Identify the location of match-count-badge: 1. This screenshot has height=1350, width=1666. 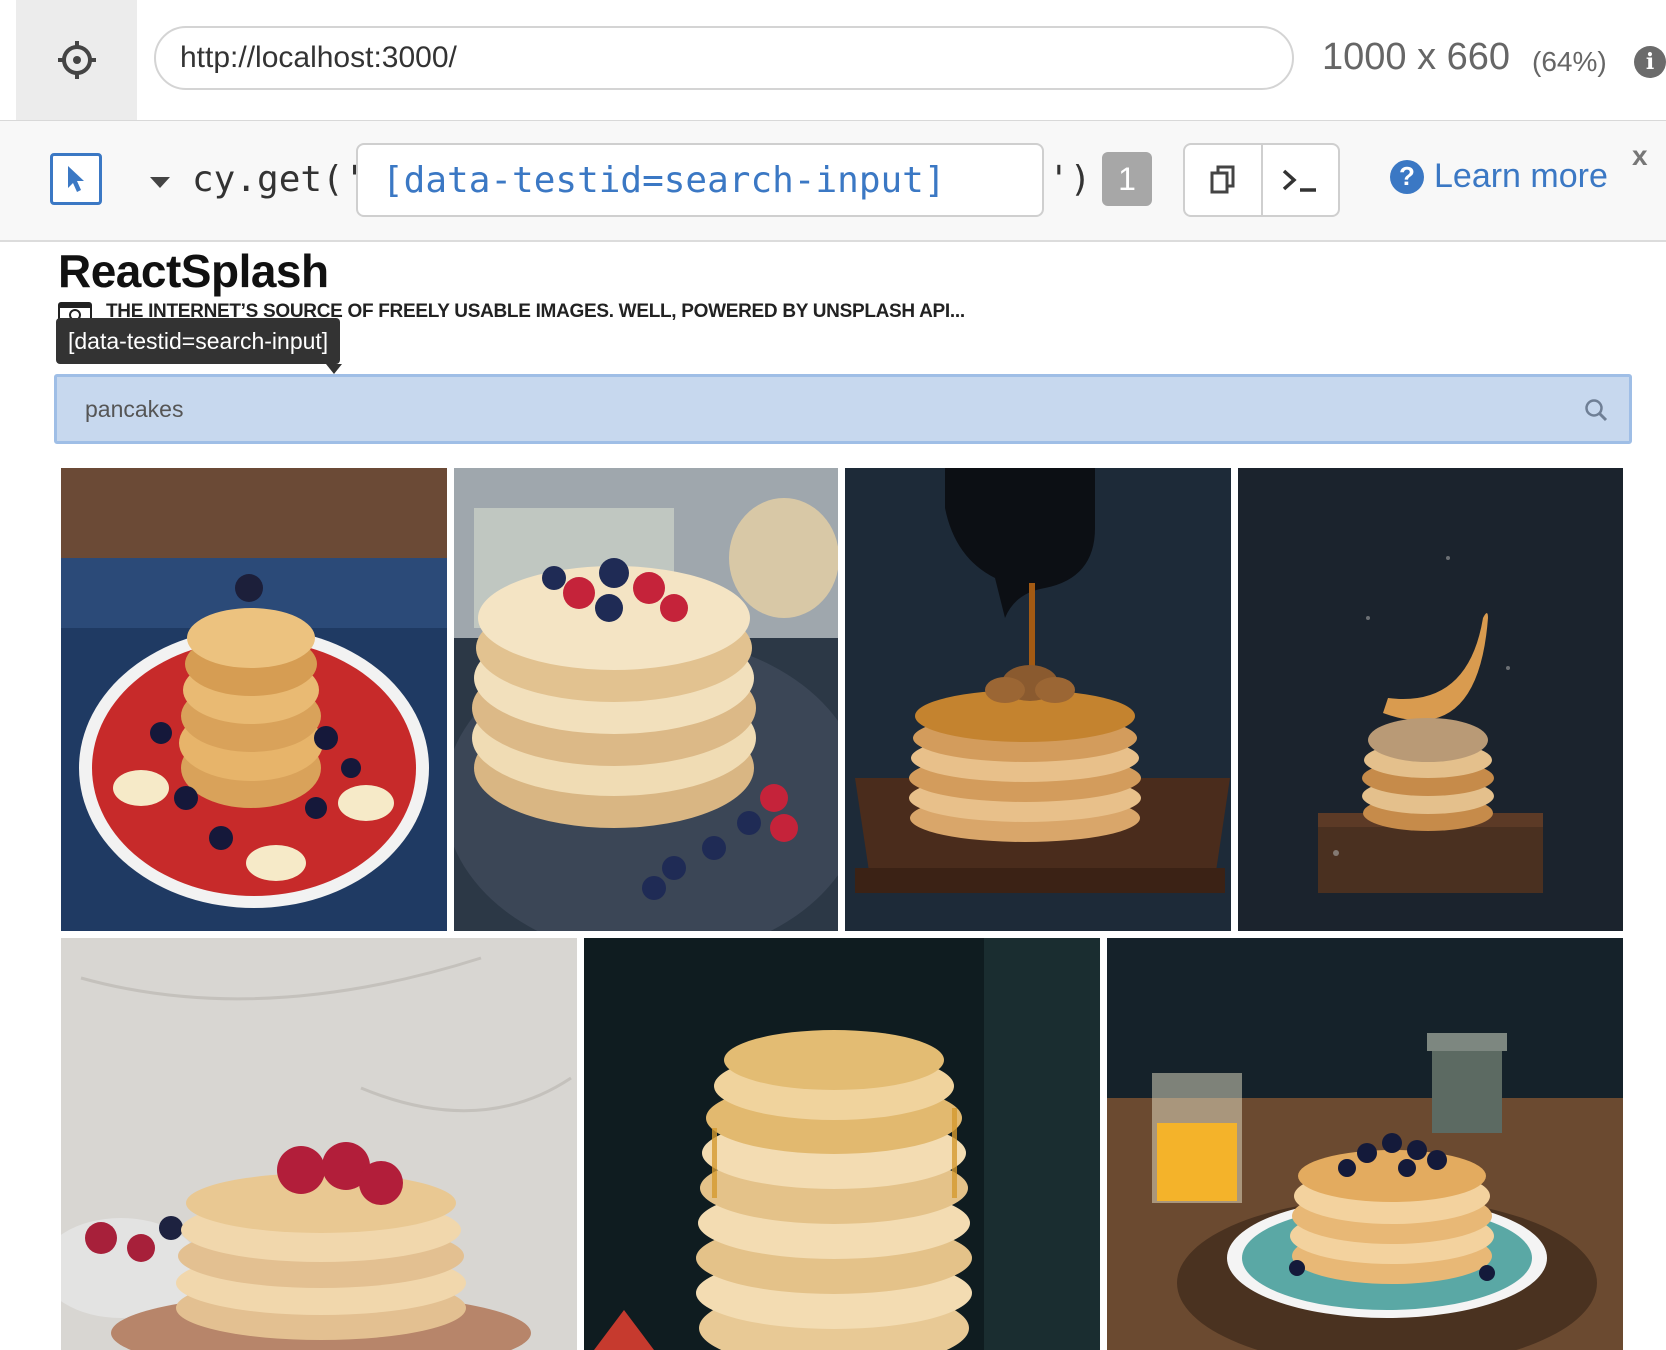
(1127, 179).